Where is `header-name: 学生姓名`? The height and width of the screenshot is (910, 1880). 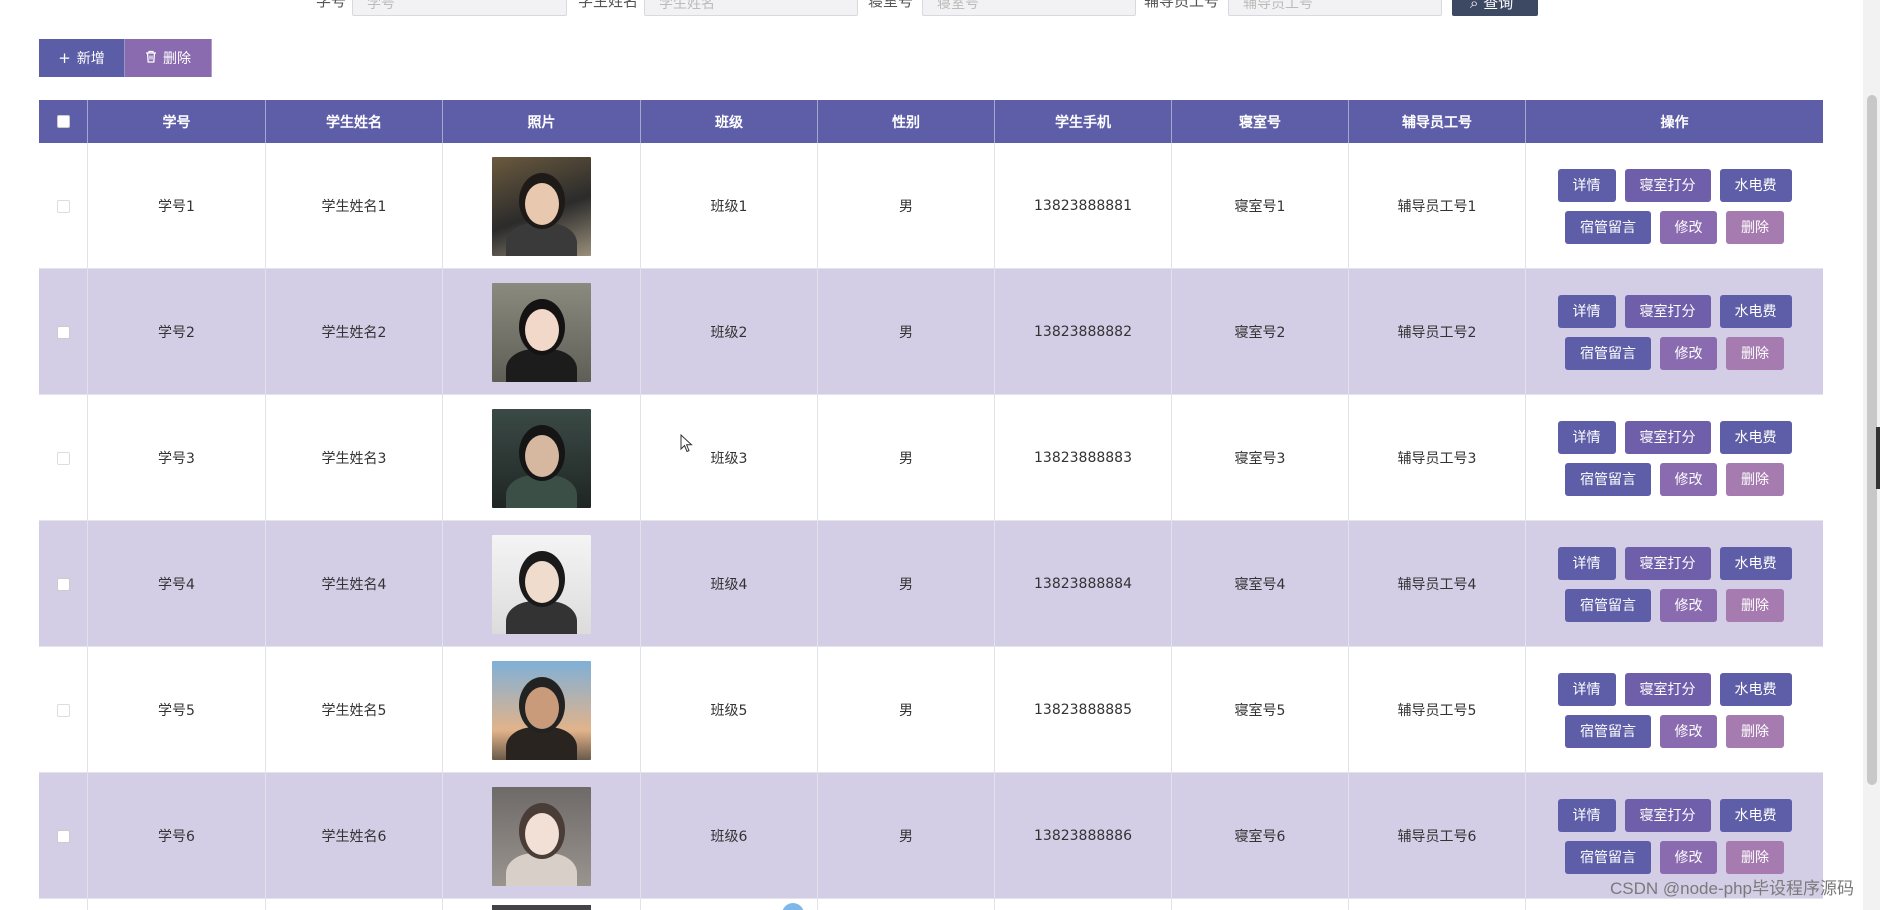
header-name: 学生姓名 is located at coordinates (354, 121).